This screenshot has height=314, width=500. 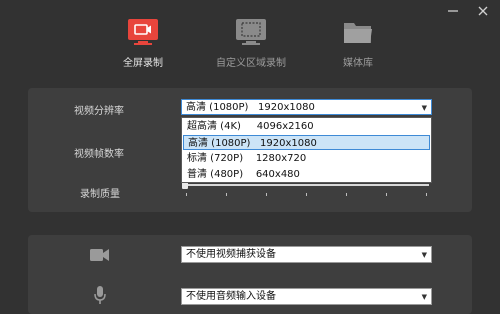 I want to click on microphone-icon, so click(x=100, y=295).